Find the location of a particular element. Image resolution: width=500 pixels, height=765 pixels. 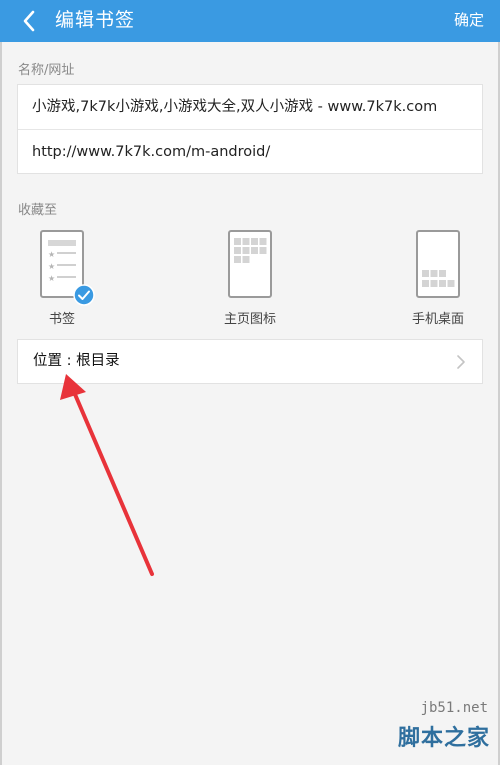

save-target-homepage-label: 主页图标 is located at coordinates (249, 319).